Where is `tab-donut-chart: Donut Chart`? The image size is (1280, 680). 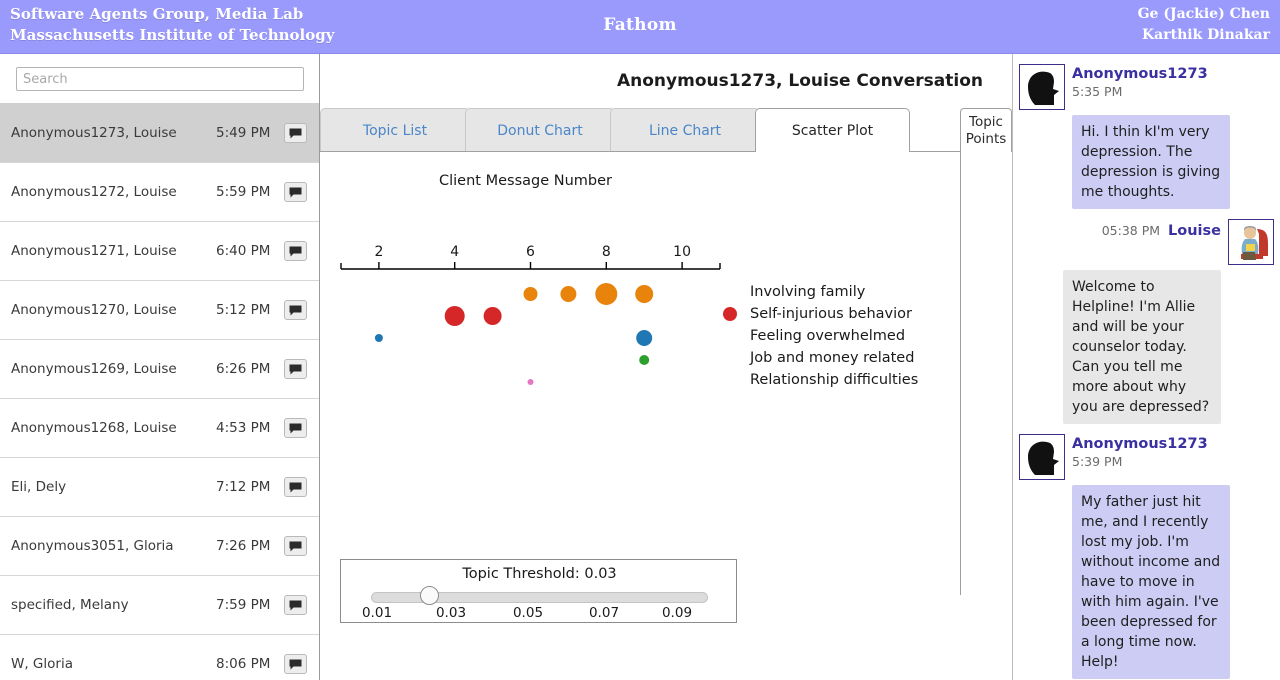 tab-donut-chart: Donut Chart is located at coordinates (540, 130).